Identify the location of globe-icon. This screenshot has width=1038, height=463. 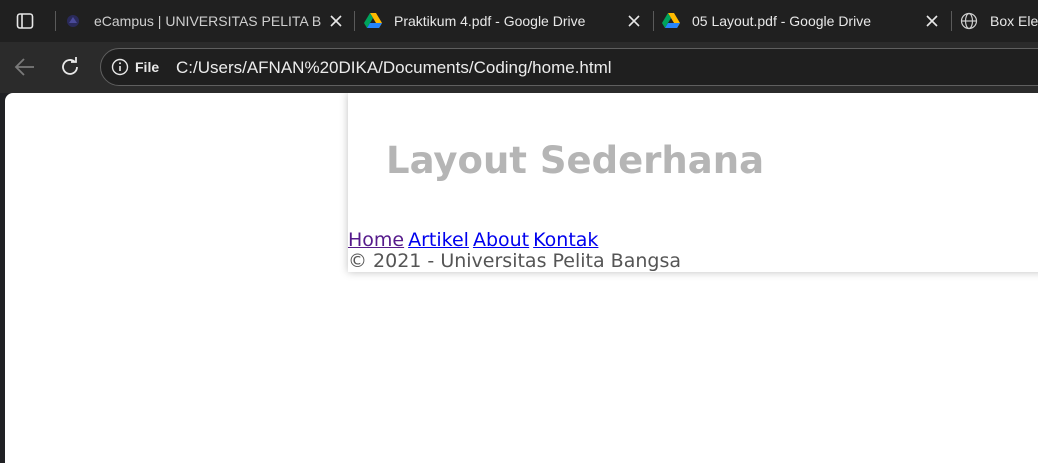
(969, 21).